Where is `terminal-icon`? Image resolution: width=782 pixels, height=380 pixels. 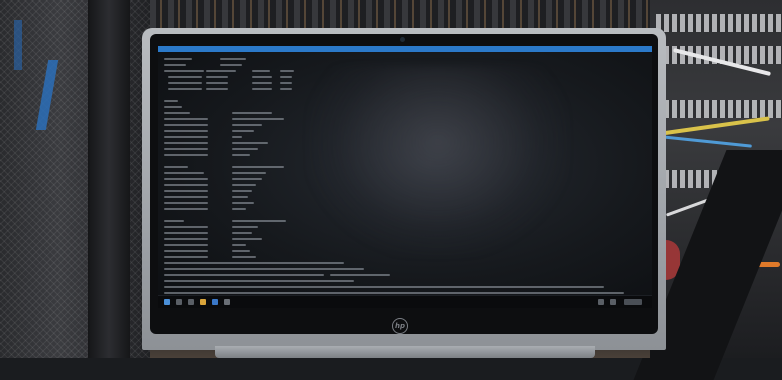
terminal-icon is located at coordinates (227, 302).